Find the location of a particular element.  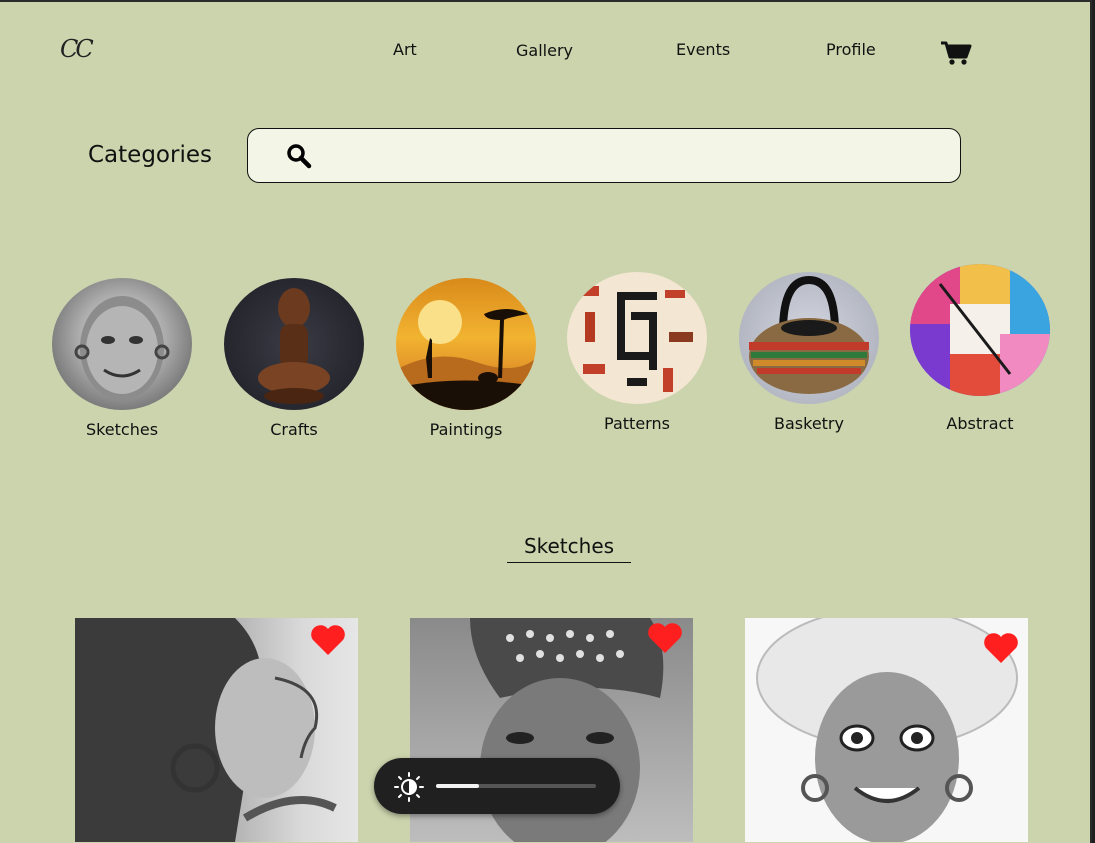

logo: CC is located at coordinates (77, 49).